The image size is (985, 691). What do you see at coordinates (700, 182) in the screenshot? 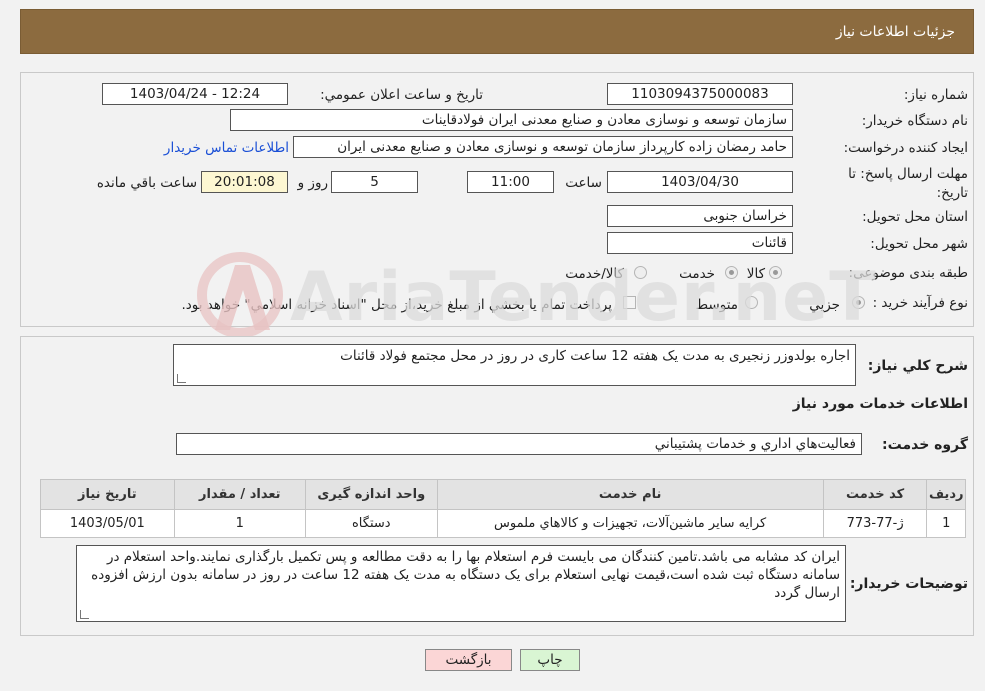
I see `deadline-date-field: 1403/04/30` at bounding box center [700, 182].